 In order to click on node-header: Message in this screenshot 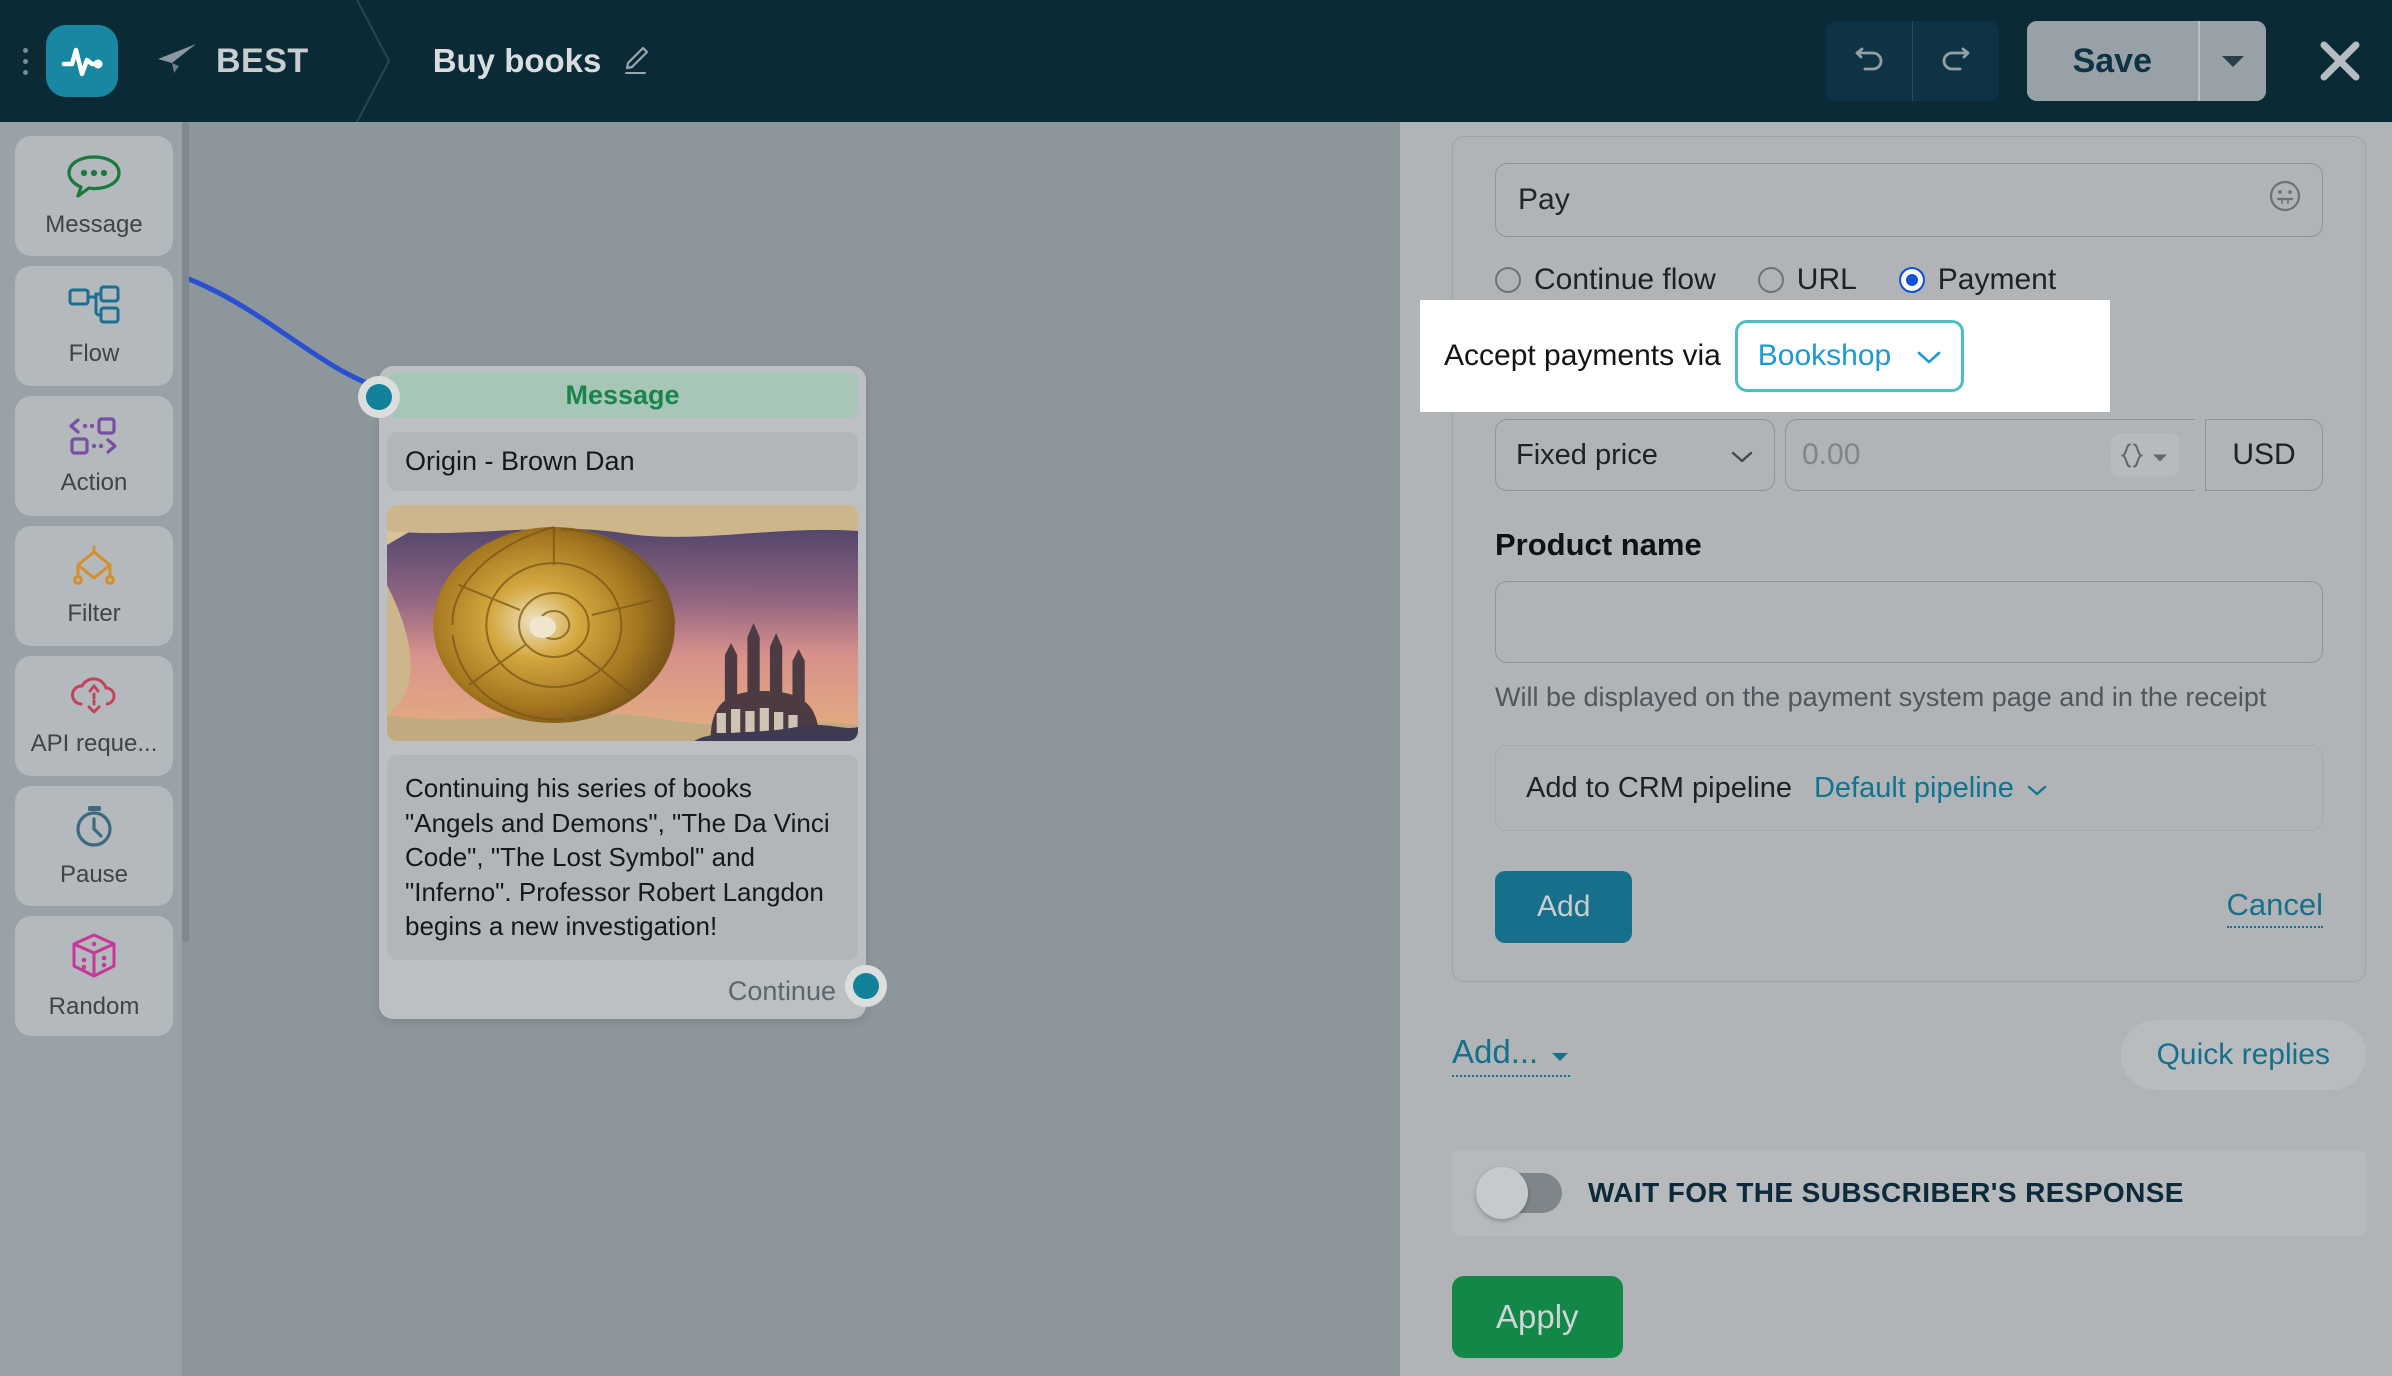, I will do `click(622, 395)`.